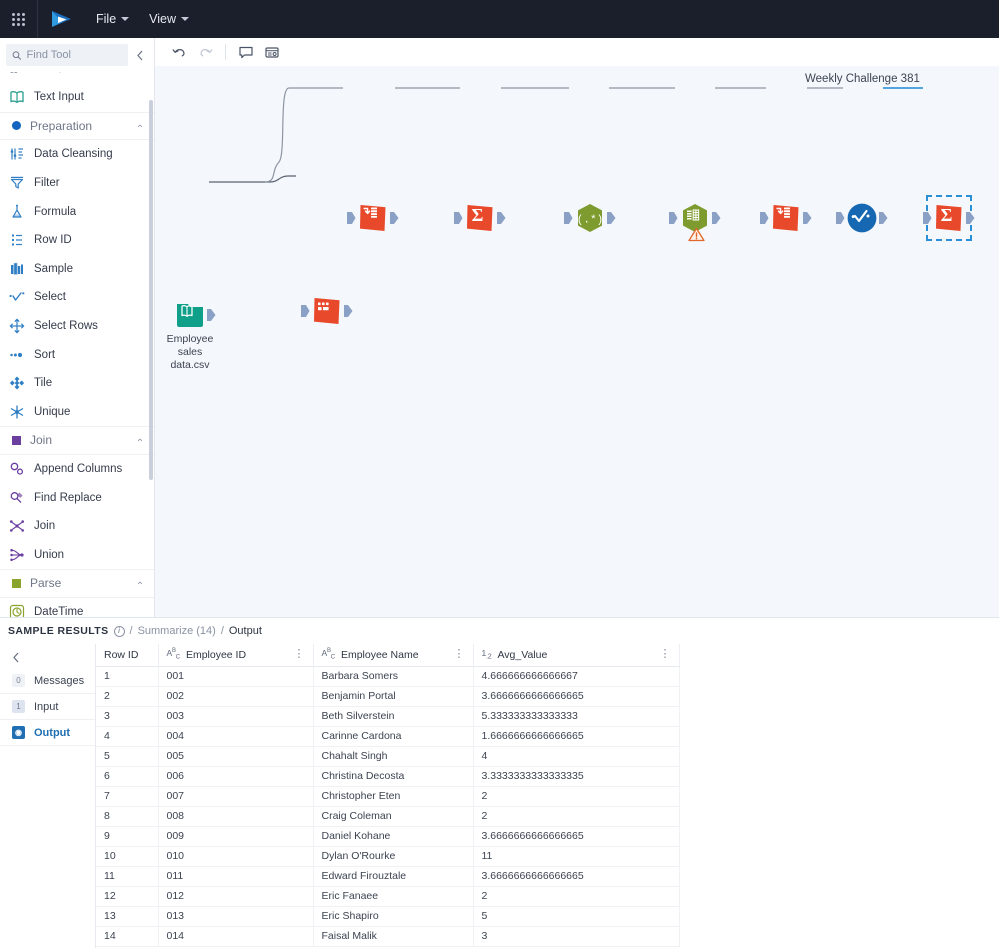  Describe the element at coordinates (388, 876) in the screenshot. I see `table-row: 11 011 Edward Firouztale 3.6666666666666665` at that location.